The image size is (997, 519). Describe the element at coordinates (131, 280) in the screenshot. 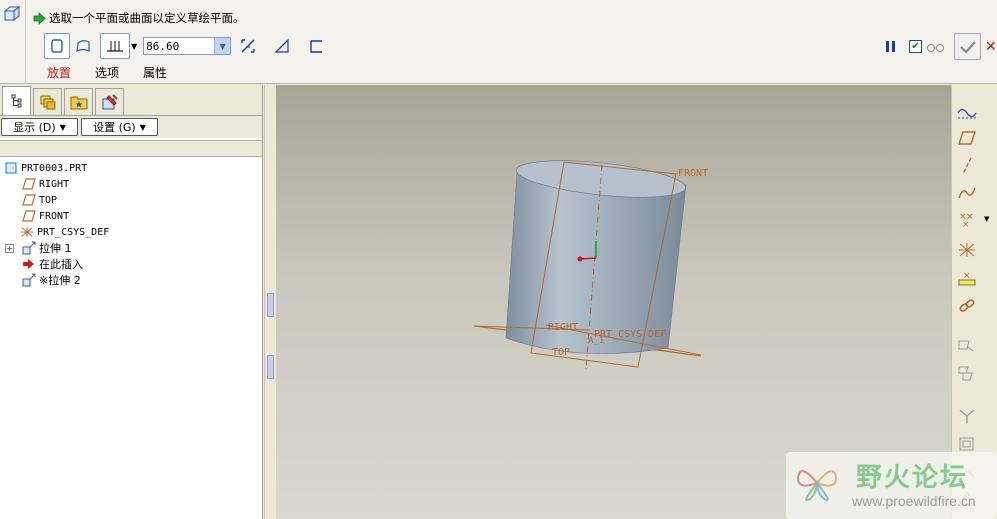

I see `tree-item-extrude-2: ※拉伸 2` at that location.